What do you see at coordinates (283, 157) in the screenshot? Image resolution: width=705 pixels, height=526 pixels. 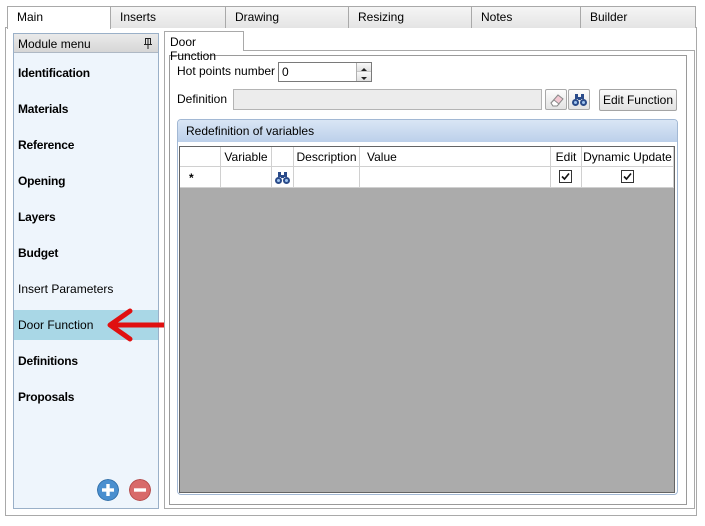 I see `column-header-lookup` at bounding box center [283, 157].